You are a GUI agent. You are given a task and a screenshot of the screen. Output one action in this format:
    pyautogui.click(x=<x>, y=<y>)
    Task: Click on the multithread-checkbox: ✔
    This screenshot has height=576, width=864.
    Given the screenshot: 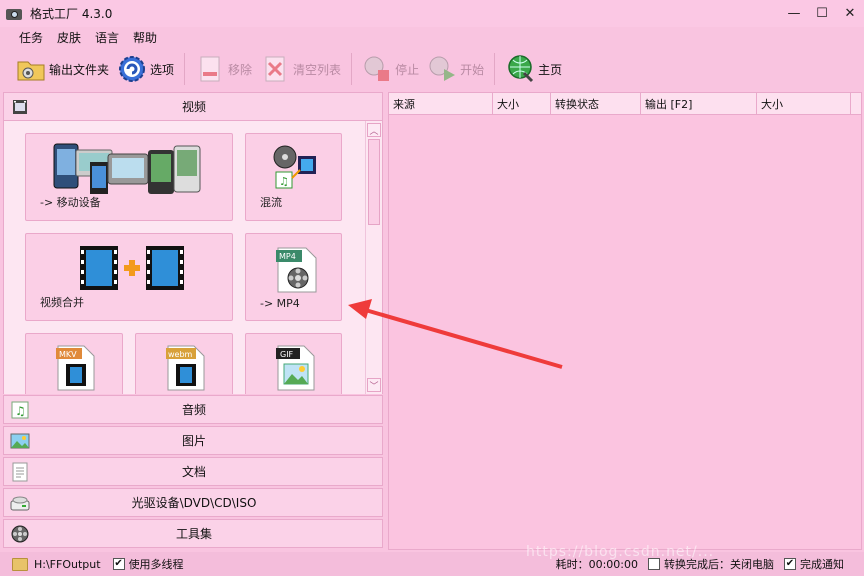 What is the action you would take?
    pyautogui.click(x=118, y=564)
    